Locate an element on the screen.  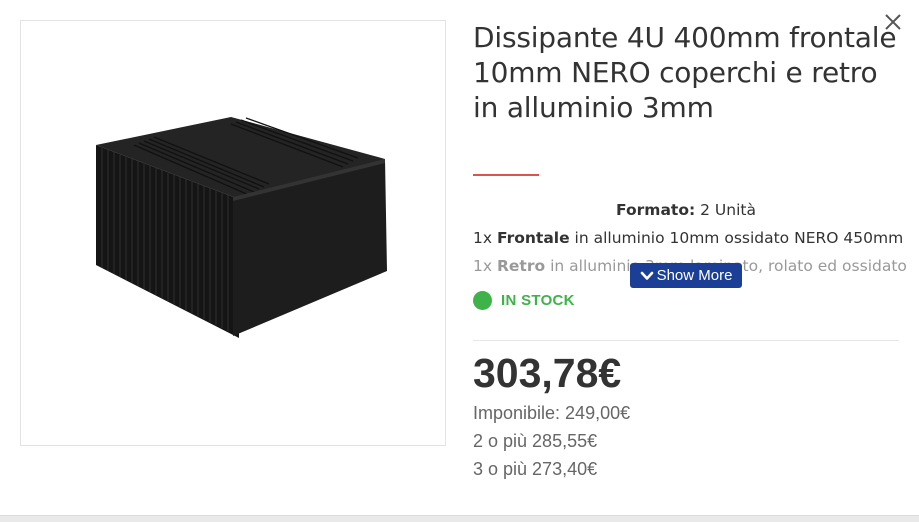
show-more-label: Show More is located at coordinates (694, 275).